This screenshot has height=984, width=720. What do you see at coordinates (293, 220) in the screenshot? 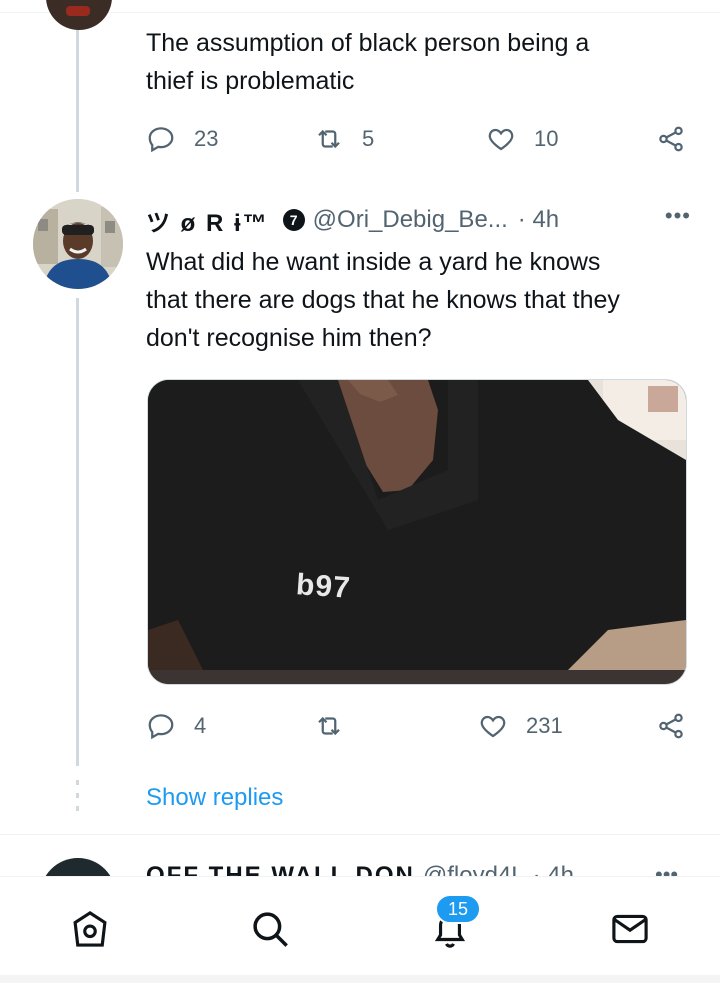
I see `verified-badge-icon: 7` at bounding box center [293, 220].